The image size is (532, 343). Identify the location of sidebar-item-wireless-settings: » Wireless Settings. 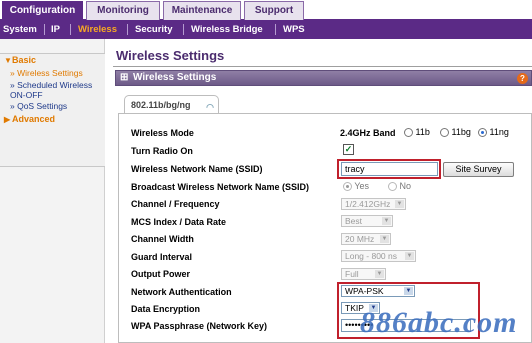
(46, 73).